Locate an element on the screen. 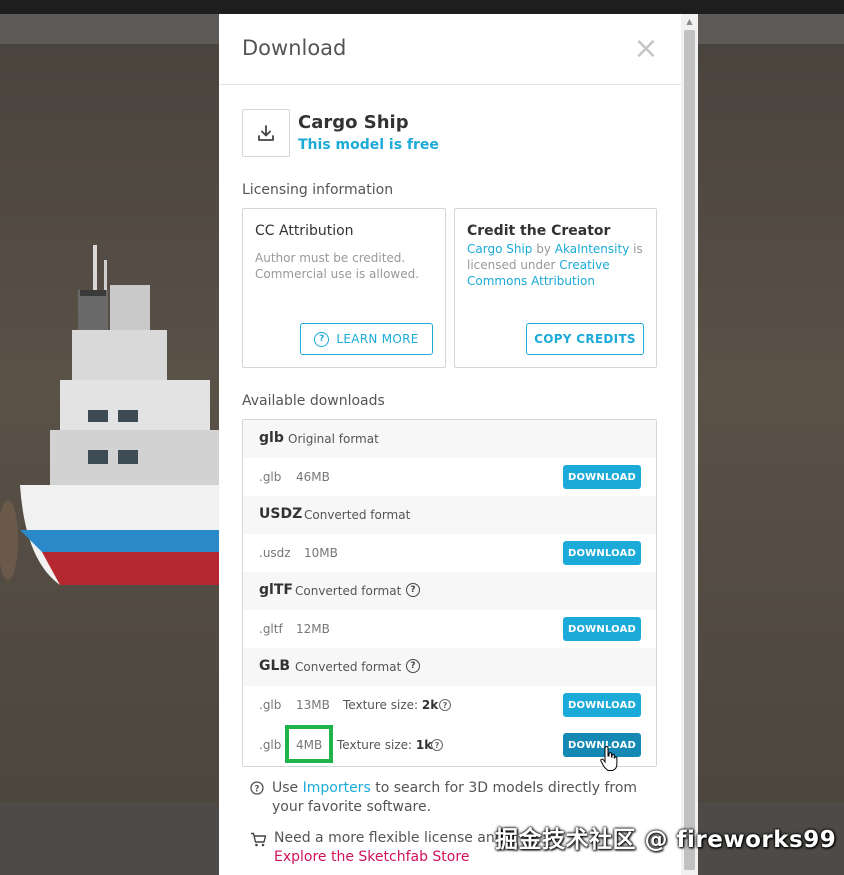 This screenshot has height=875, width=844. file-row: .usdz 10MB DOWNLOAD is located at coordinates (449, 553).